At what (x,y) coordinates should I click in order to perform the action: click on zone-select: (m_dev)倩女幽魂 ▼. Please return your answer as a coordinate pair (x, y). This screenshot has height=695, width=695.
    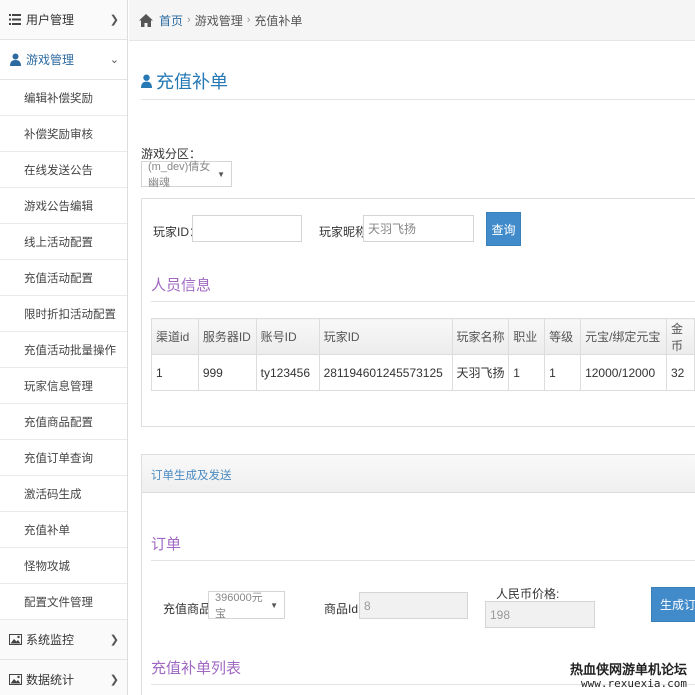
    Looking at the image, I should click on (186, 175).